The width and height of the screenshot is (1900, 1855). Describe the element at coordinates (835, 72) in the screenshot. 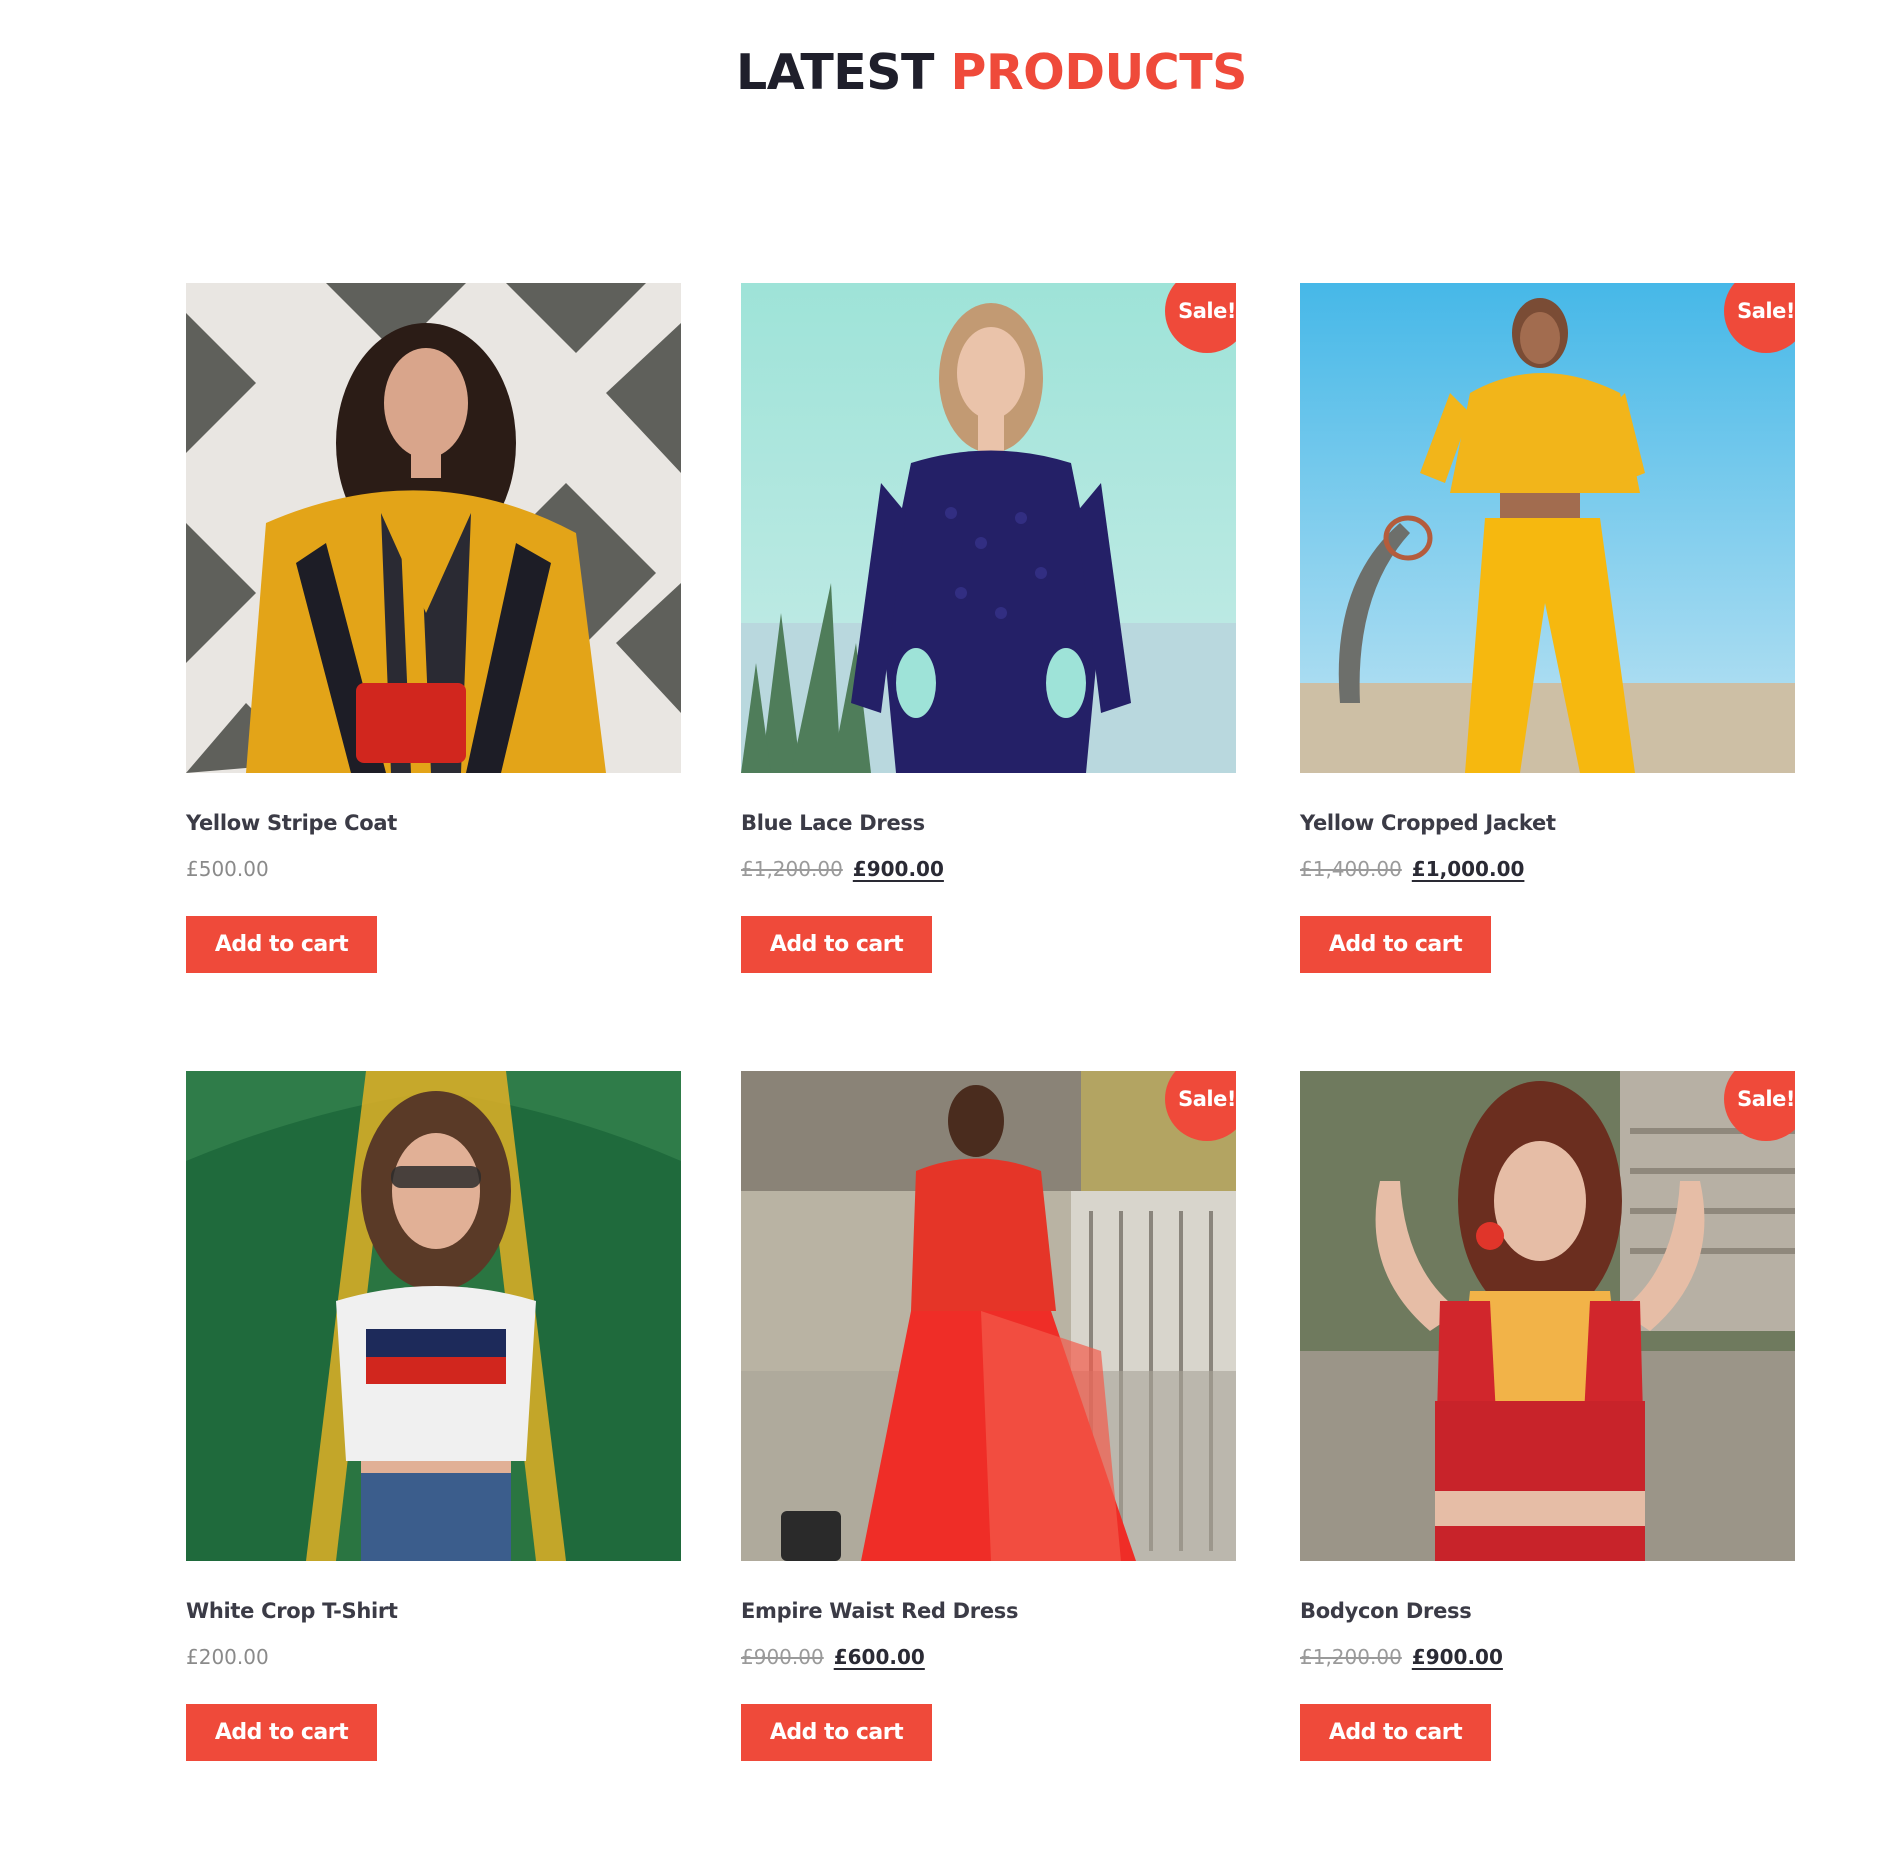

I see `title-part-latest: LATEST` at that location.